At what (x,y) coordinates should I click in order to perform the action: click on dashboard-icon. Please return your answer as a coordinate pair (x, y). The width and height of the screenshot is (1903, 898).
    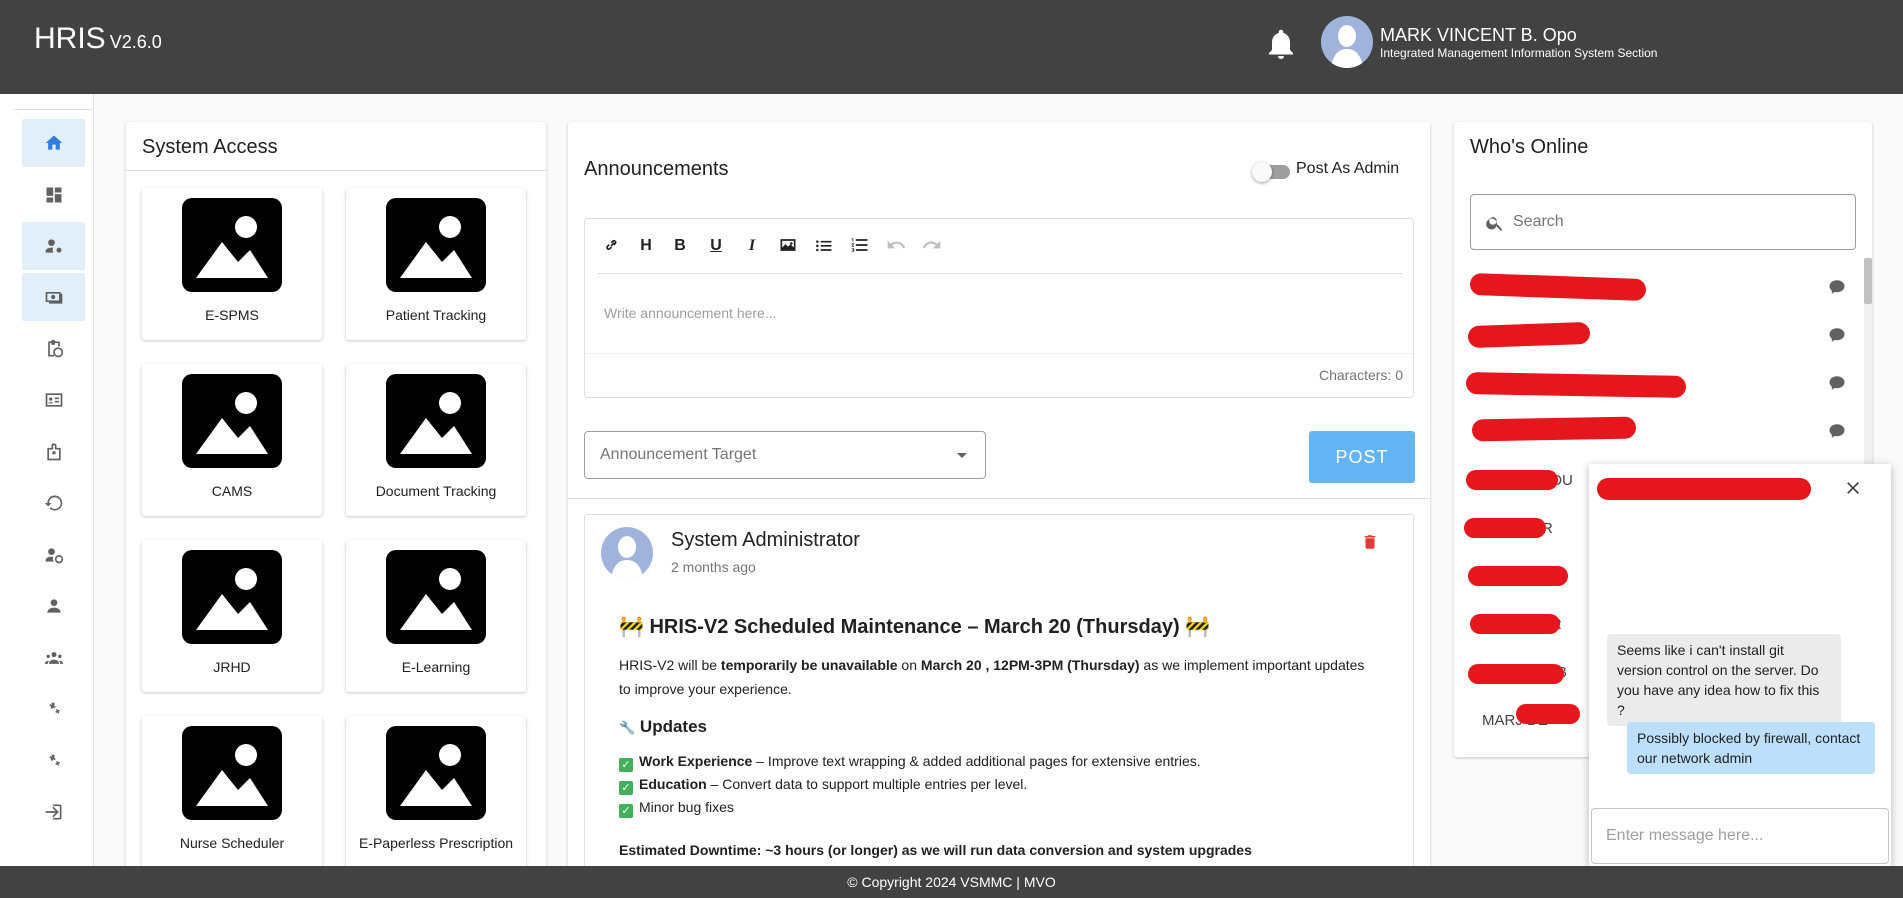
    Looking at the image, I should click on (53, 195).